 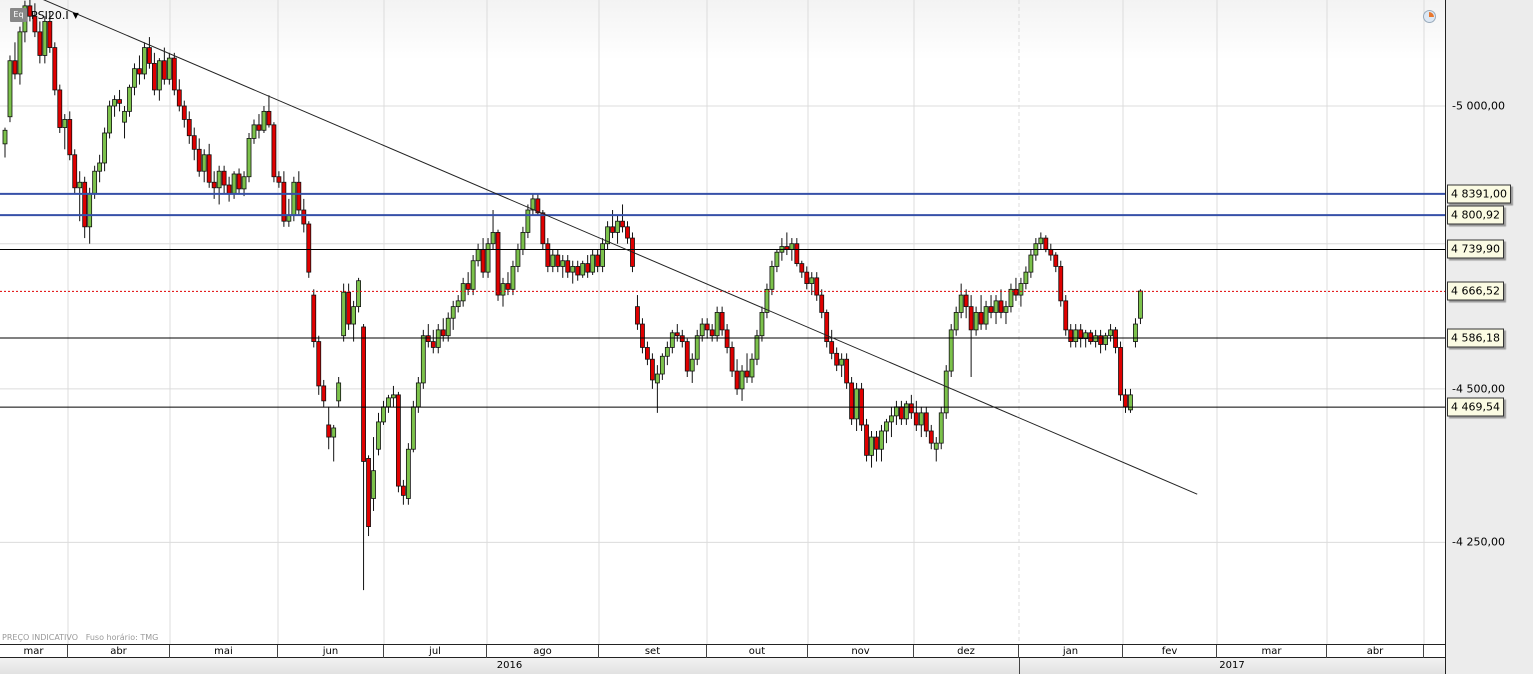 I want to click on price-level-tag: 4 8391,00, so click(x=1479, y=194).